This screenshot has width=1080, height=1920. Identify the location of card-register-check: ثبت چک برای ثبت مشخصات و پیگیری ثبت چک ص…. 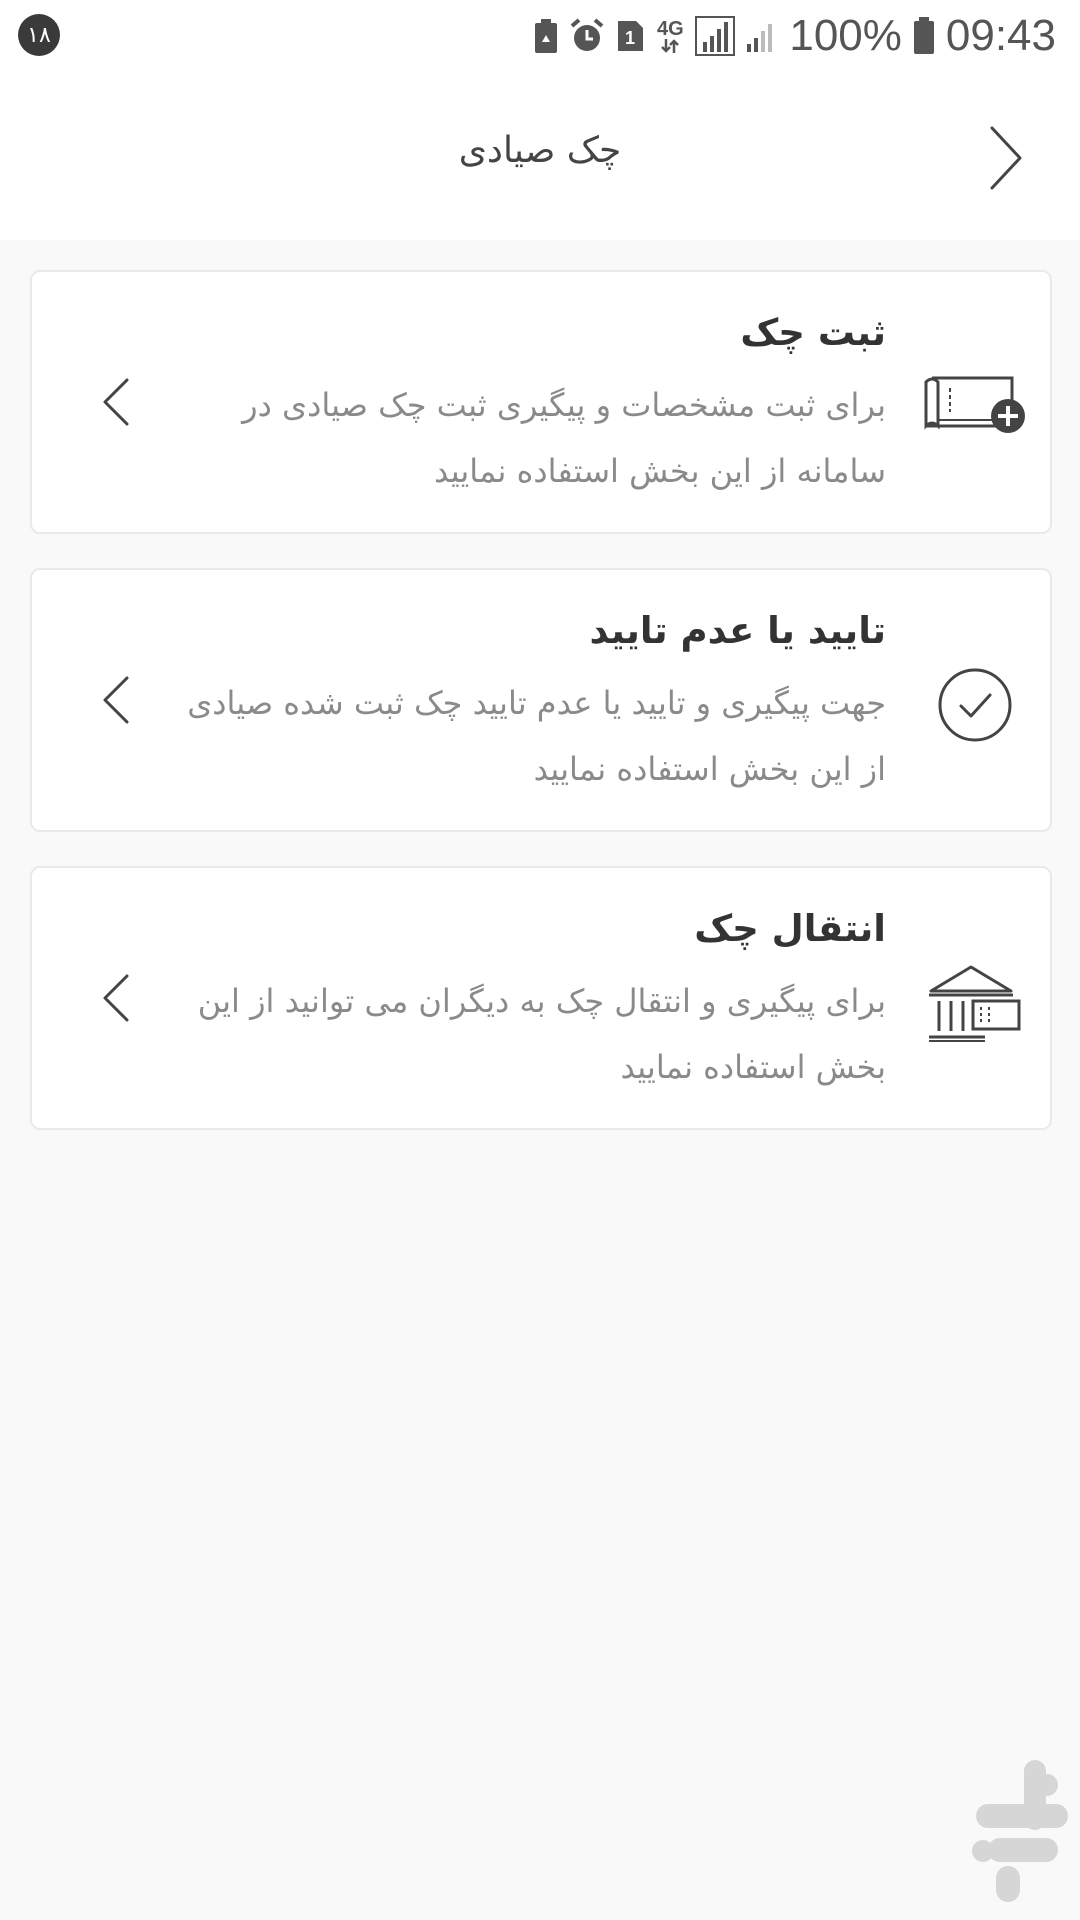
(541, 402).